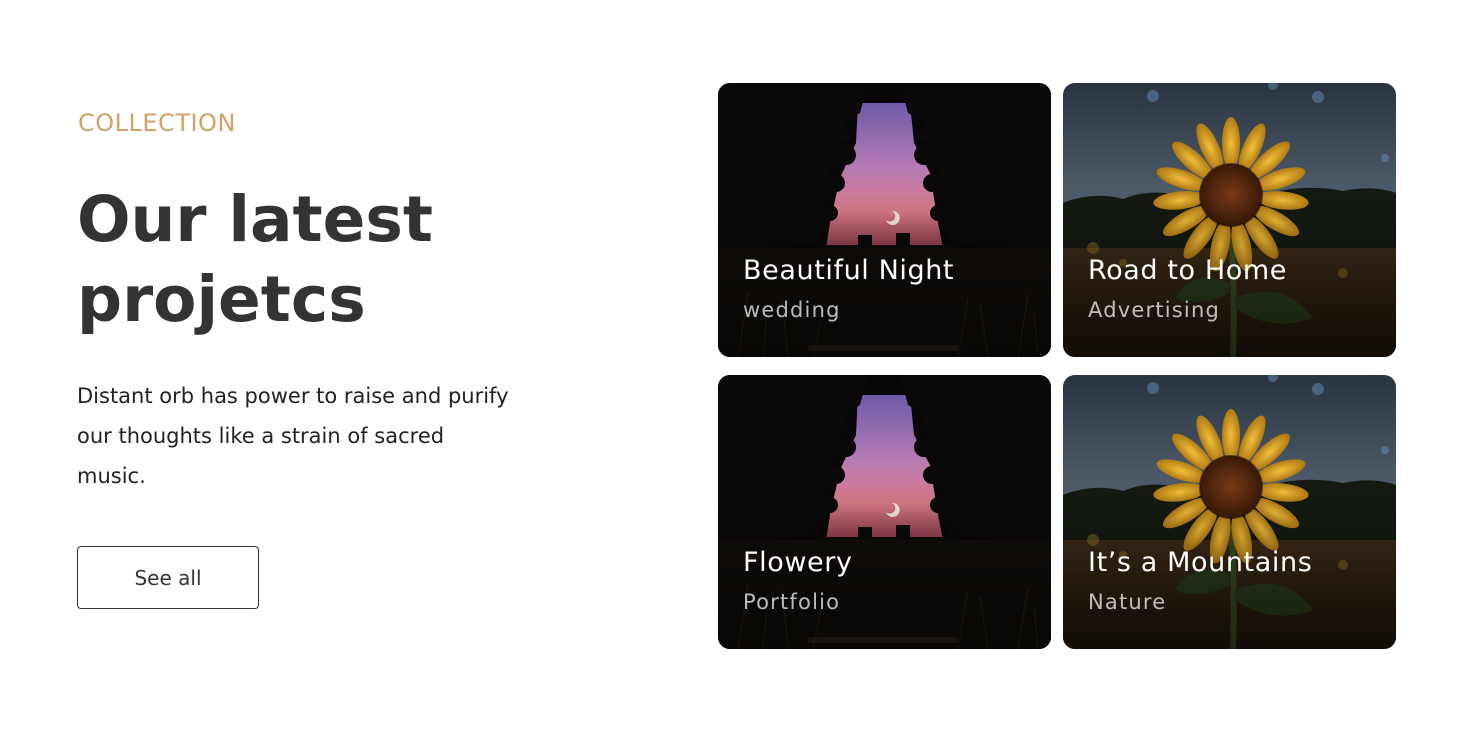  I want to click on section-eyebrow: COLLECTION, so click(157, 123).